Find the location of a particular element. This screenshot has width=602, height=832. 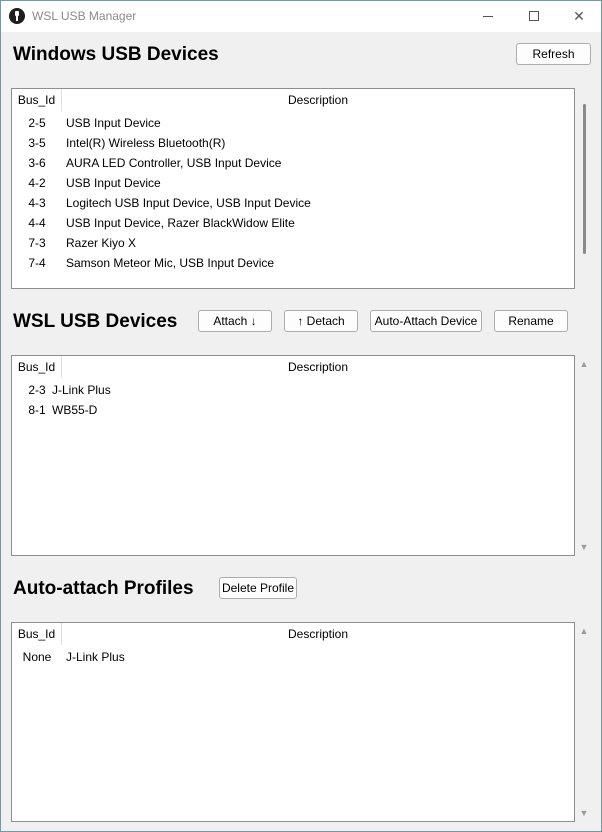

profiles-title: Auto-attach Profiles is located at coordinates (103, 588).